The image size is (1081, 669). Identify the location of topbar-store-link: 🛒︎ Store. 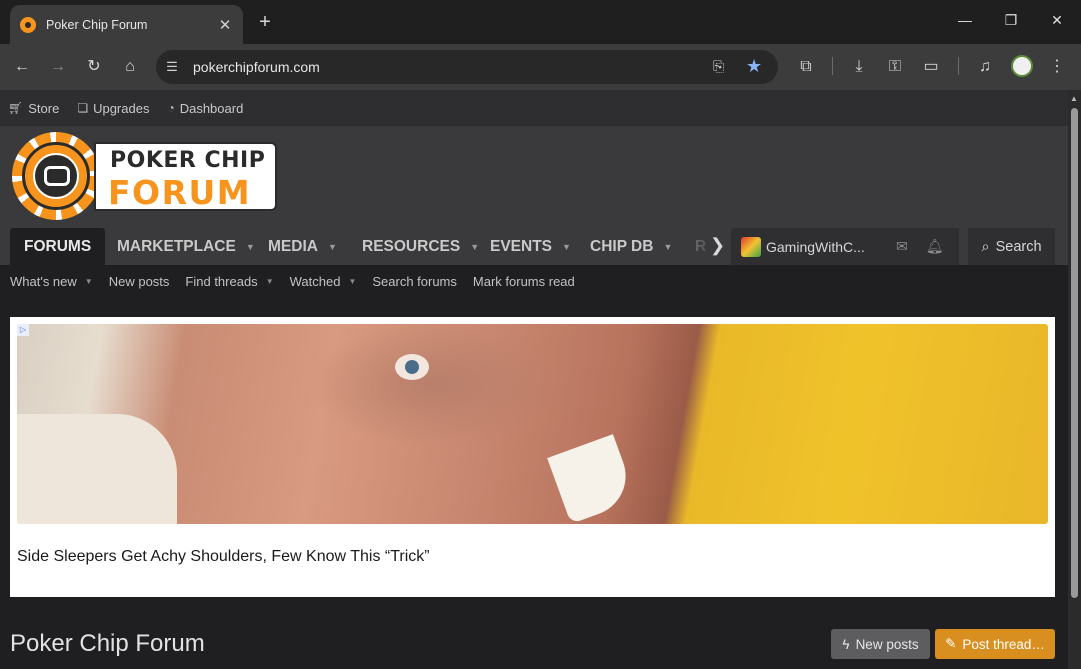
(33, 108).